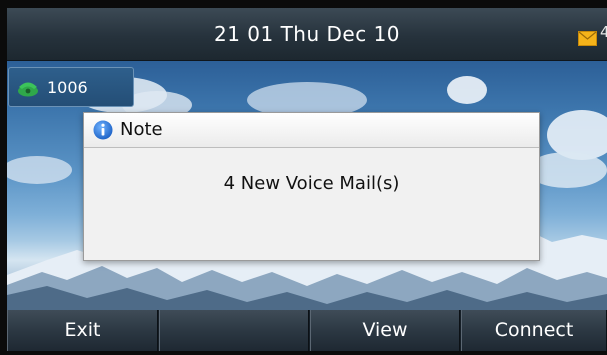 This screenshot has width=607, height=355. I want to click on account-line-1006: 1006, so click(71, 87).